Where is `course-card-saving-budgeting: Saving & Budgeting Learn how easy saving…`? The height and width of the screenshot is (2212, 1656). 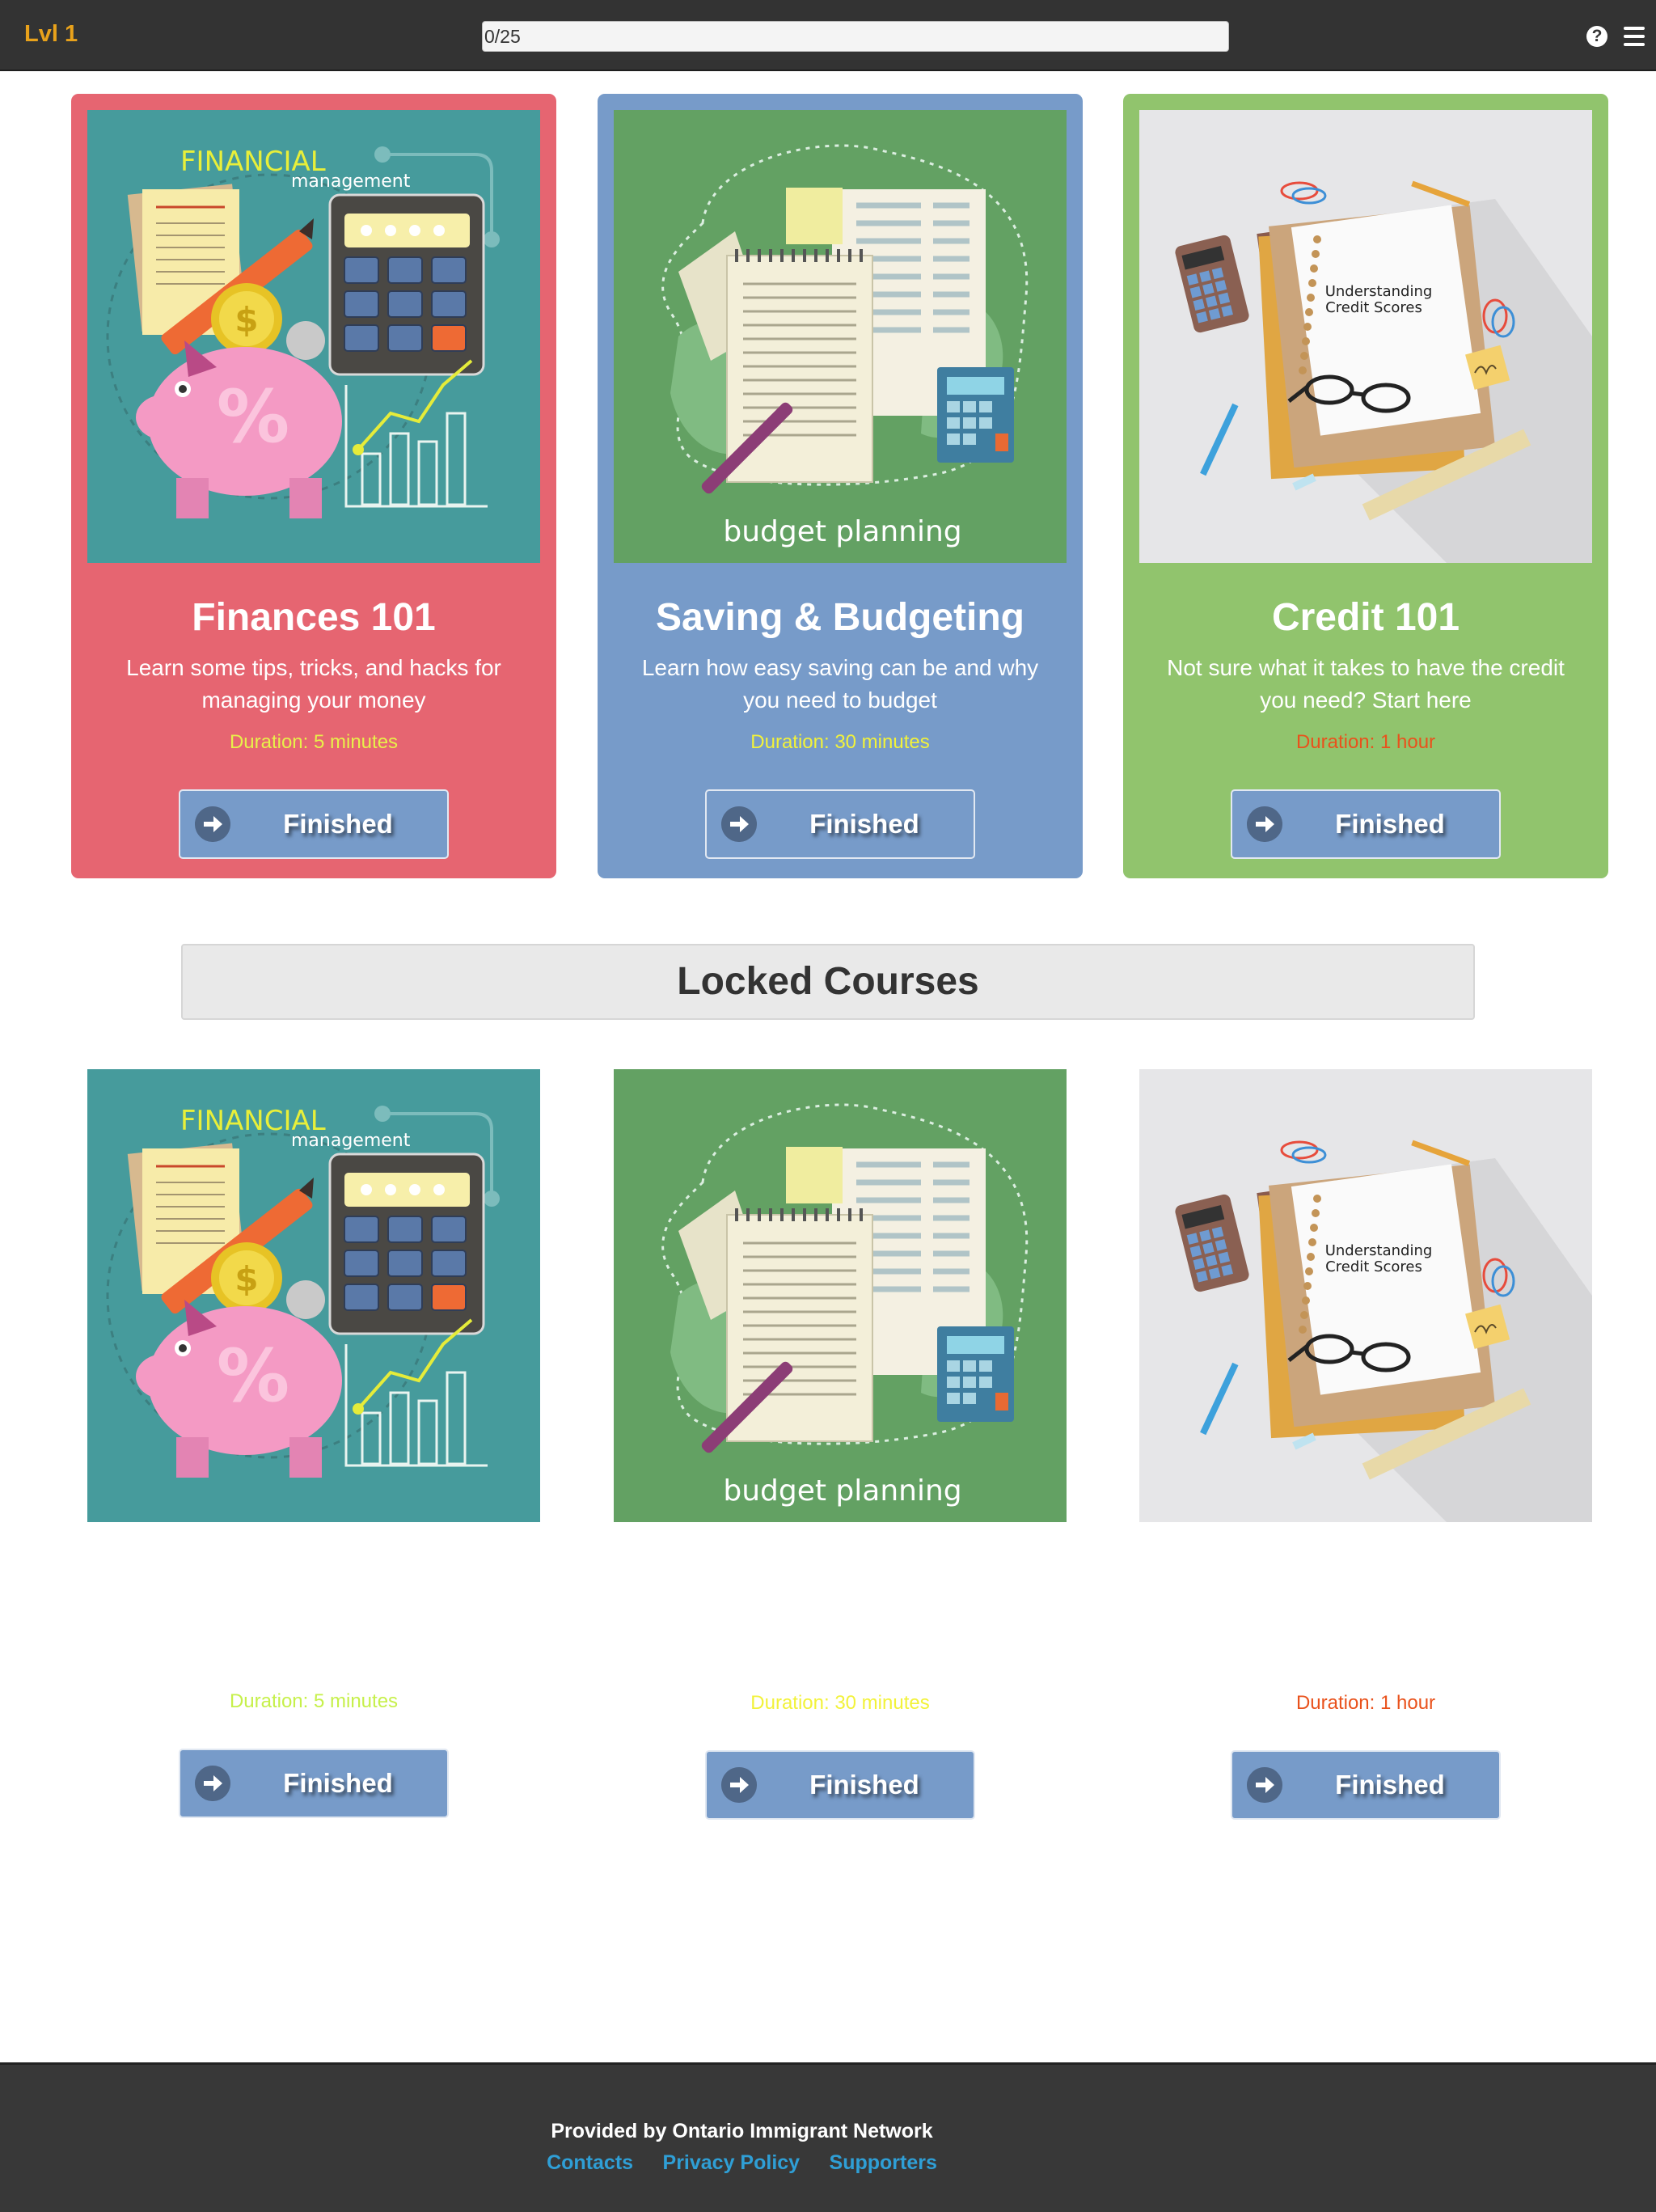
course-card-saving-budgeting: Saving & Budgeting Learn how easy saving… is located at coordinates (840, 486).